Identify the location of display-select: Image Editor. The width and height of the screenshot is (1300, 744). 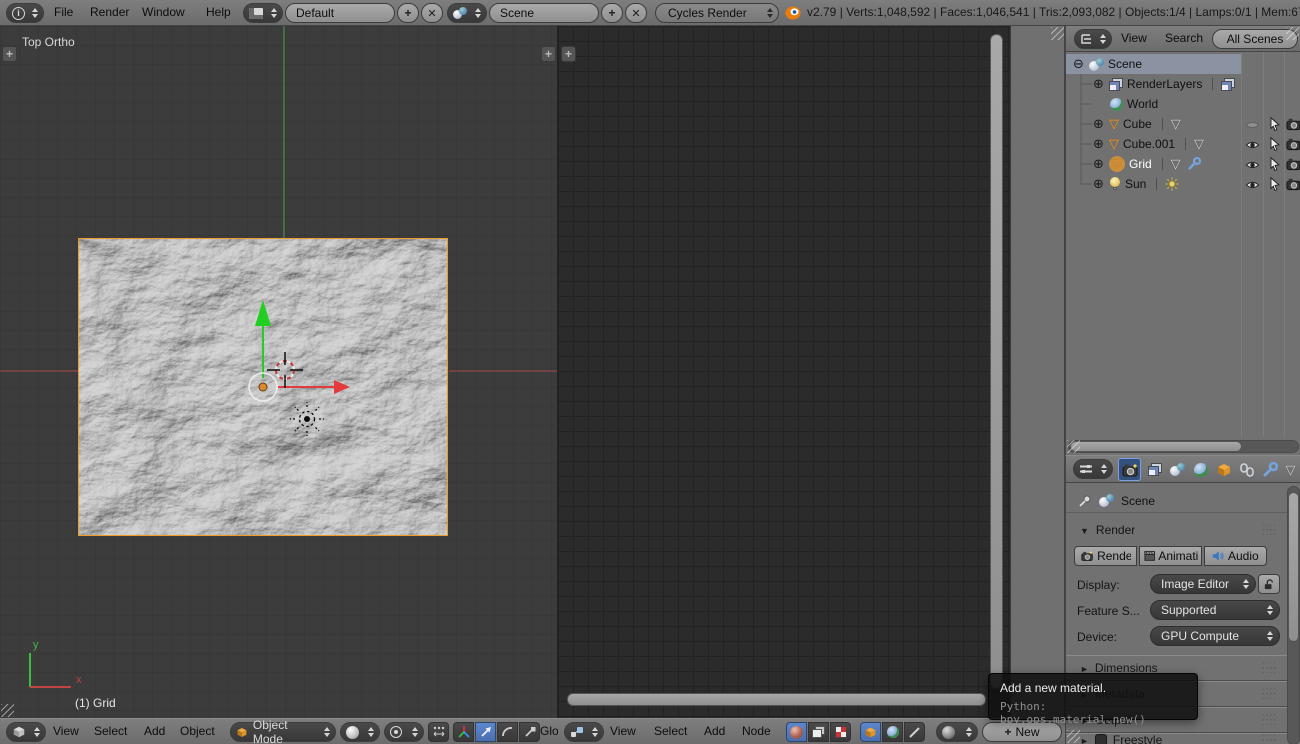
(1203, 584).